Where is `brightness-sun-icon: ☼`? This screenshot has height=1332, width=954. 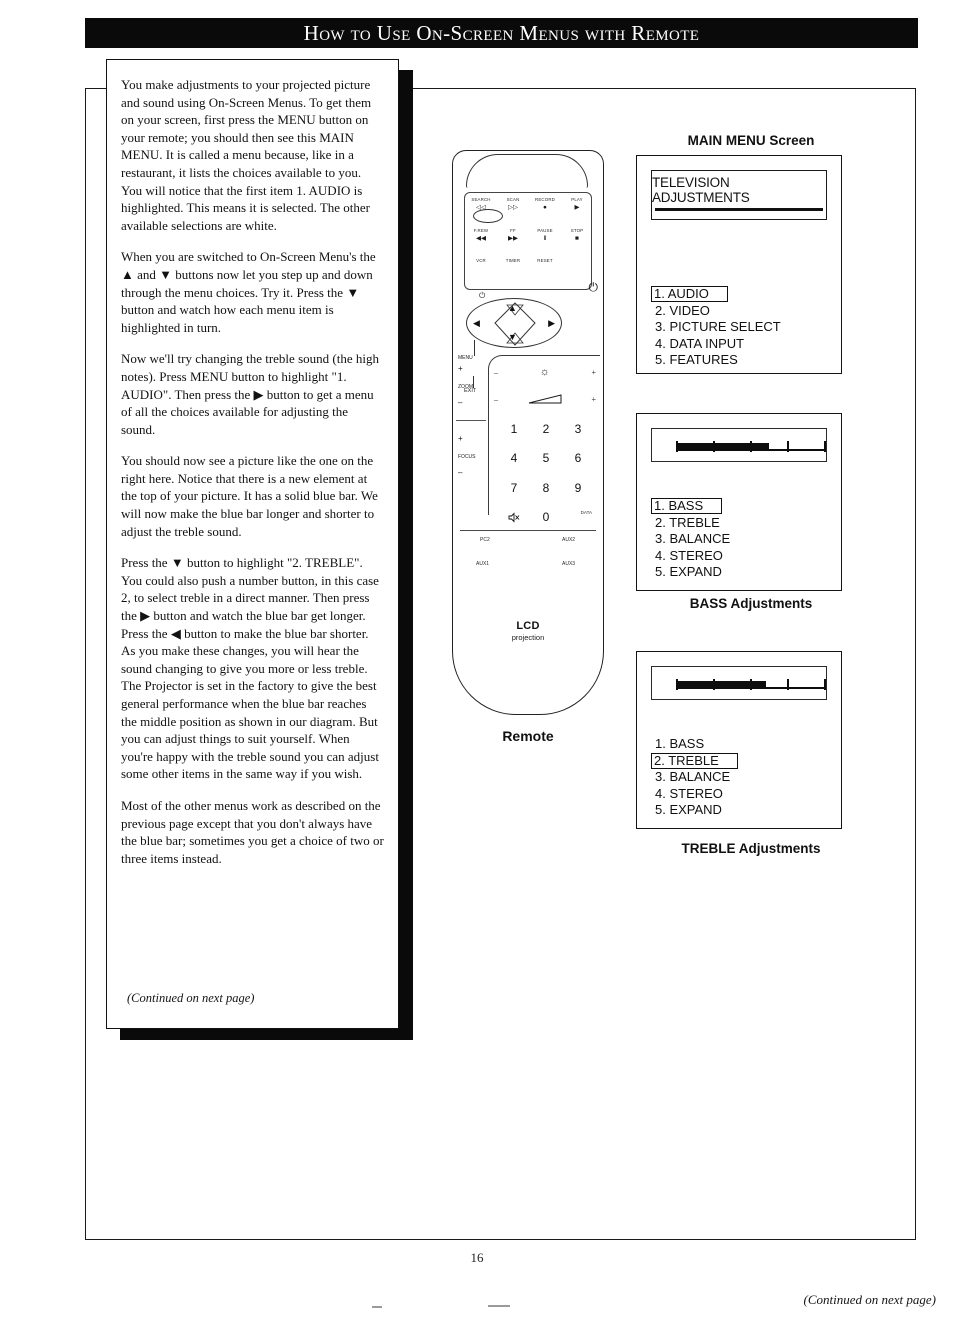 brightness-sun-icon: ☼ is located at coordinates (544, 372).